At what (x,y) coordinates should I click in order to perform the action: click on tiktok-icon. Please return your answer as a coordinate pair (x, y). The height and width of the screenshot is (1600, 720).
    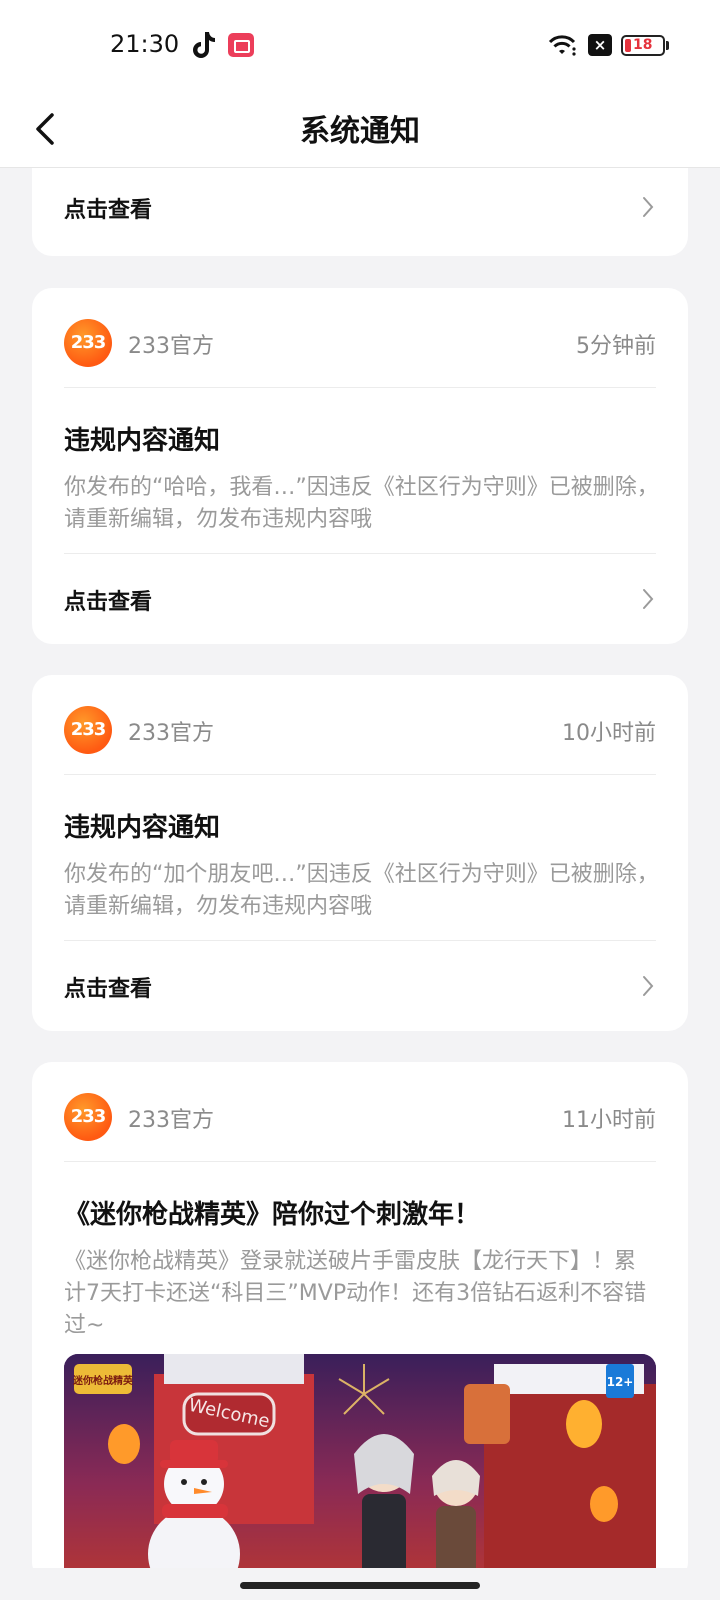
    Looking at the image, I should click on (204, 45).